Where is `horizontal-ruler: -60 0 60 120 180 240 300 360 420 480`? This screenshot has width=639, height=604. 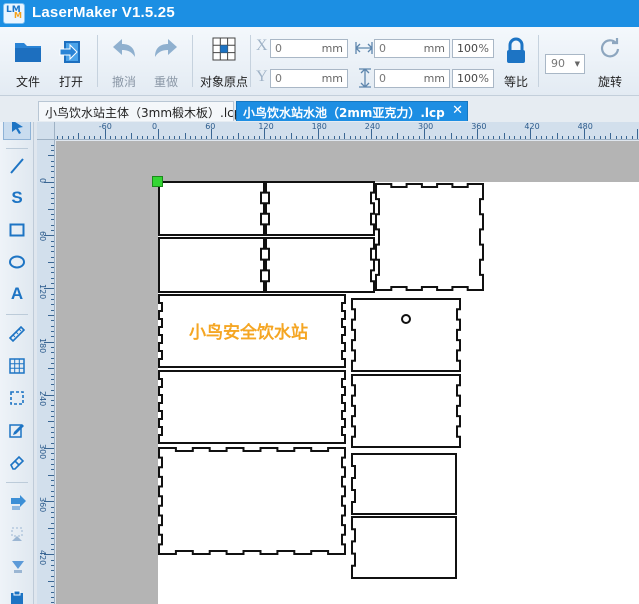 horizontal-ruler: -60 0 60 120 180 240 300 360 420 480 is located at coordinates (338, 131).